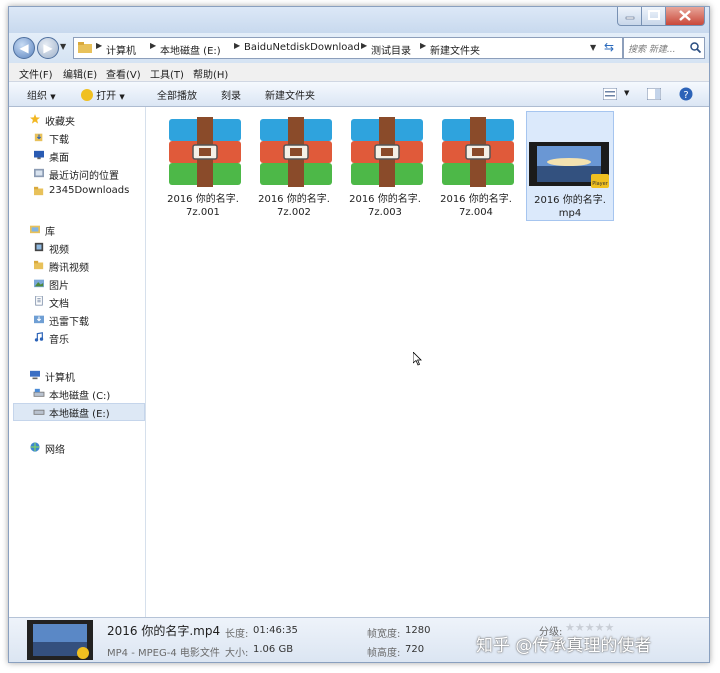 The height and width of the screenshot is (673, 720). What do you see at coordinates (79, 414) in the screenshot?
I see `sidebar-item-label: 本地磁盘 (E:)` at bounding box center [79, 414].